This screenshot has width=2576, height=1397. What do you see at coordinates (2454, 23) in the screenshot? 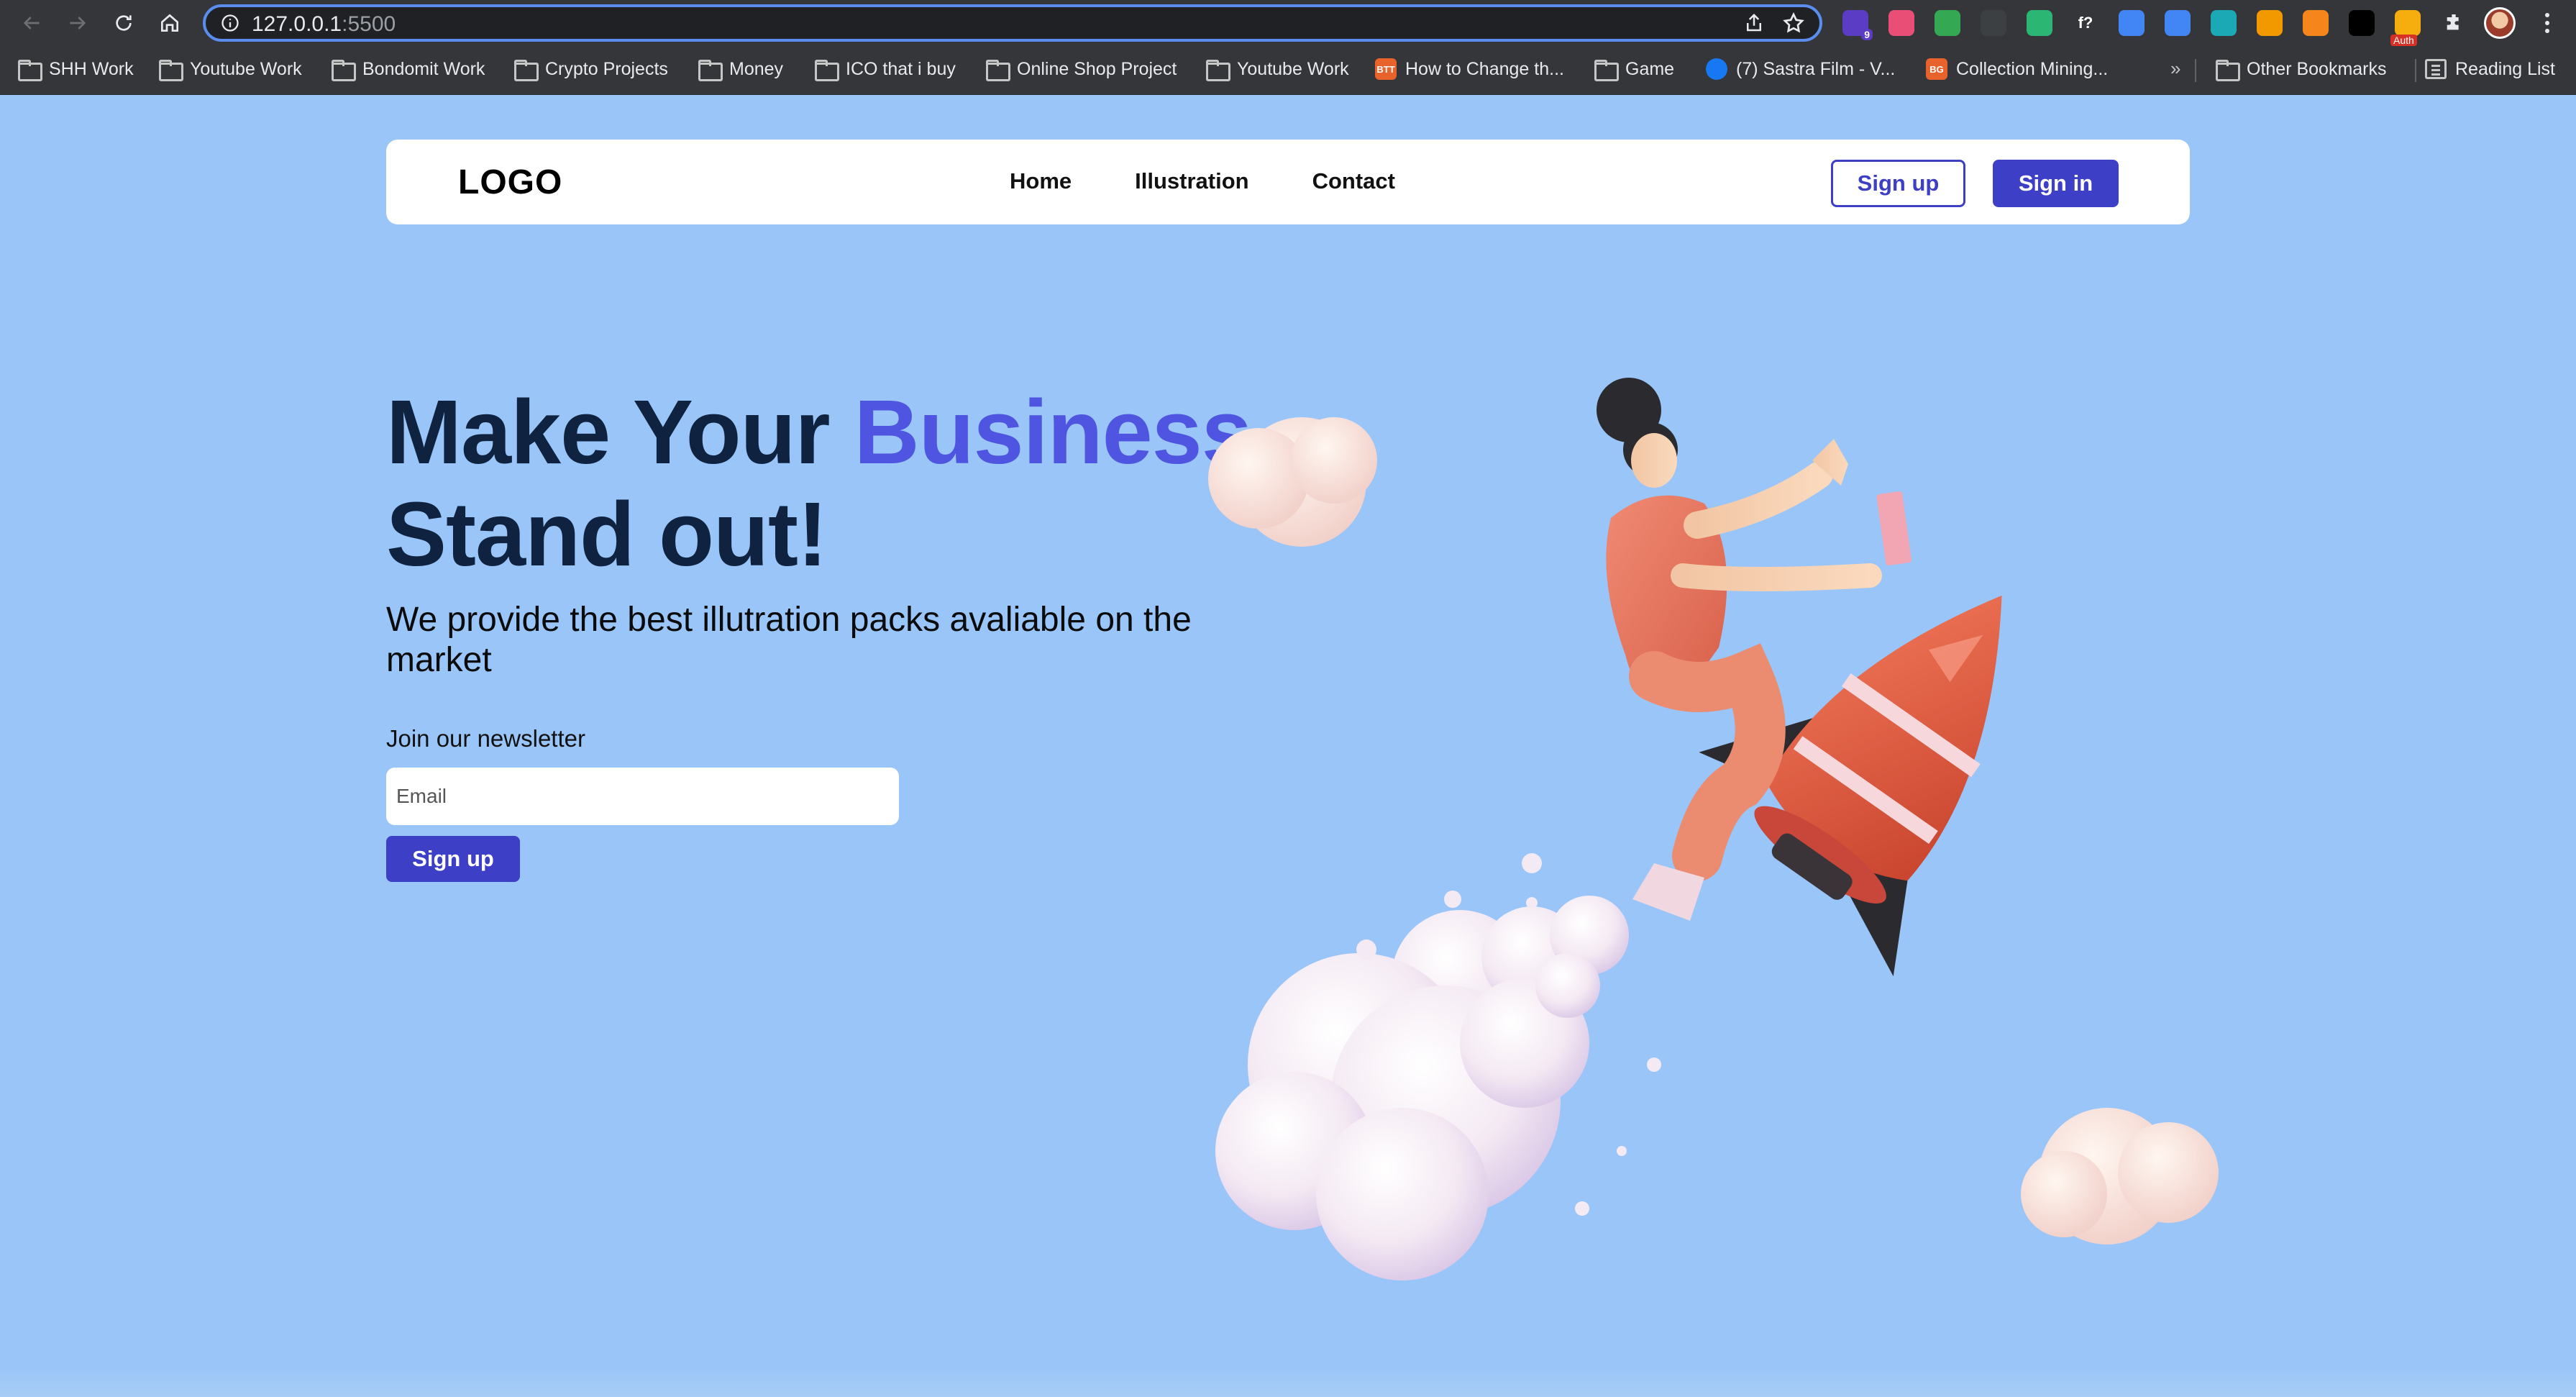
I see `extensions-puzzle-icon` at bounding box center [2454, 23].